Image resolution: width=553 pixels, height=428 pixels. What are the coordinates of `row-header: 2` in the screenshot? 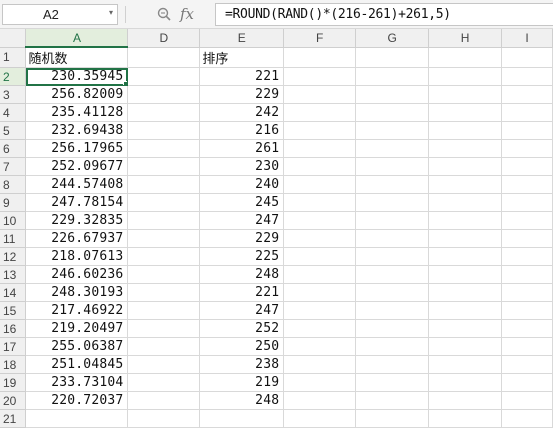 It's located at (13, 76).